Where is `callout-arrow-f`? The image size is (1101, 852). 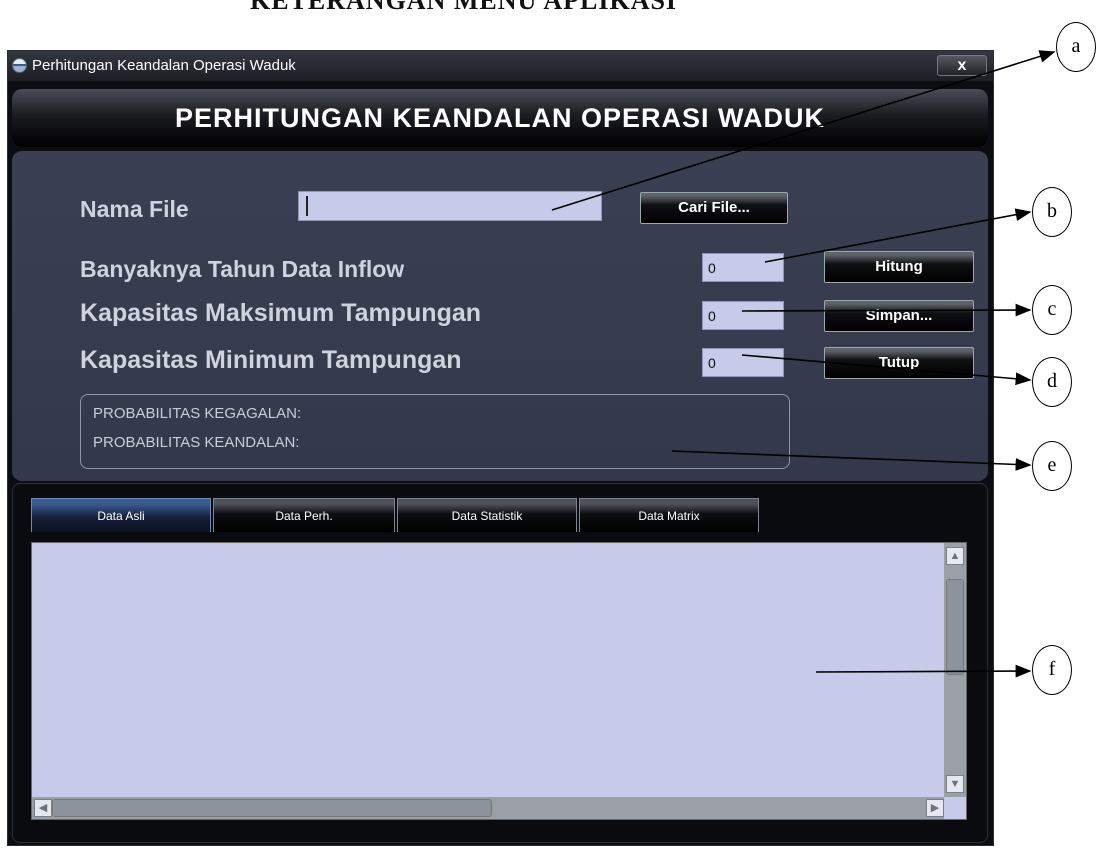
callout-arrow-f is located at coordinates (923, 671).